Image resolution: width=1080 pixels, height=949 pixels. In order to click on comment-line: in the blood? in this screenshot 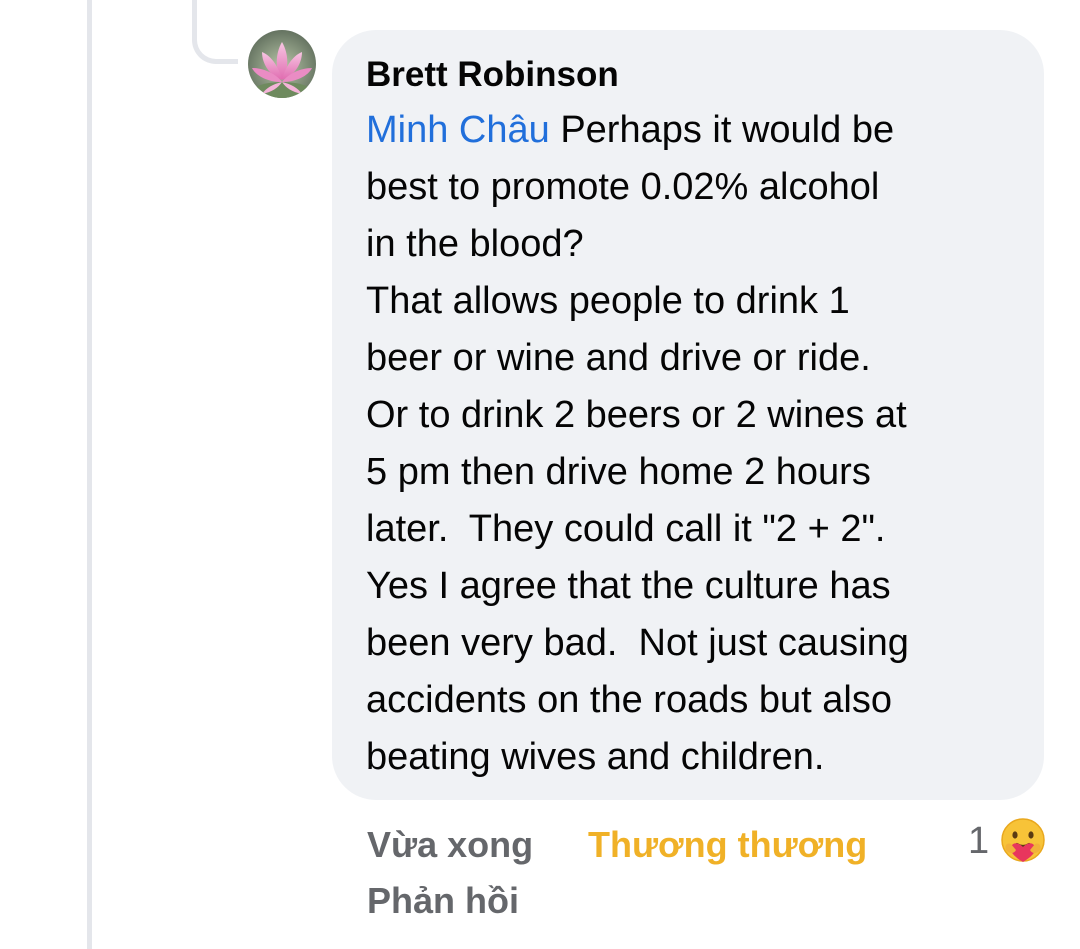, I will do `click(475, 244)`.